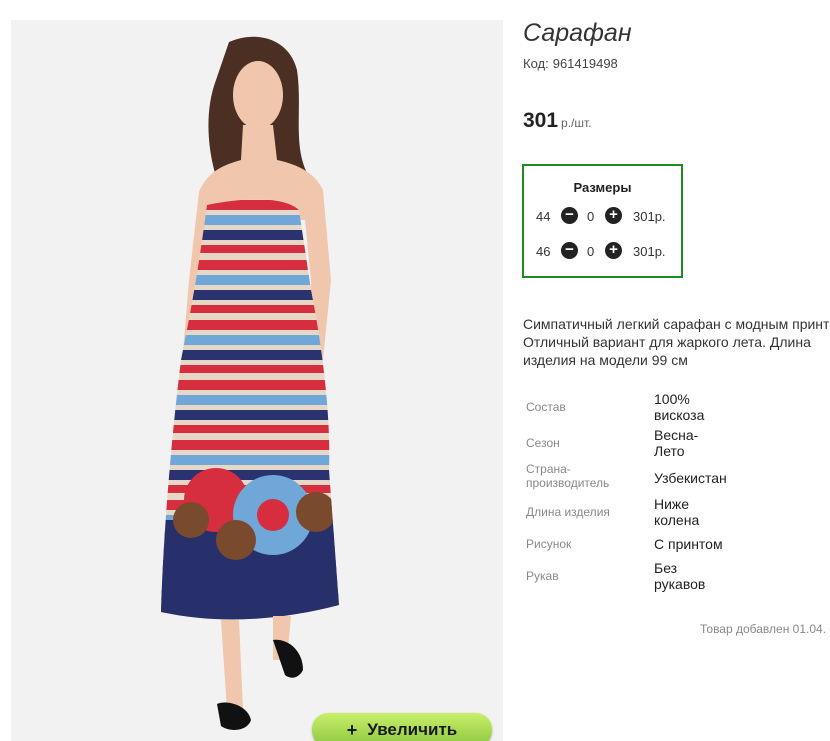 This screenshot has height=741, width=830. I want to click on property-value: Узбекистан, so click(690, 478).